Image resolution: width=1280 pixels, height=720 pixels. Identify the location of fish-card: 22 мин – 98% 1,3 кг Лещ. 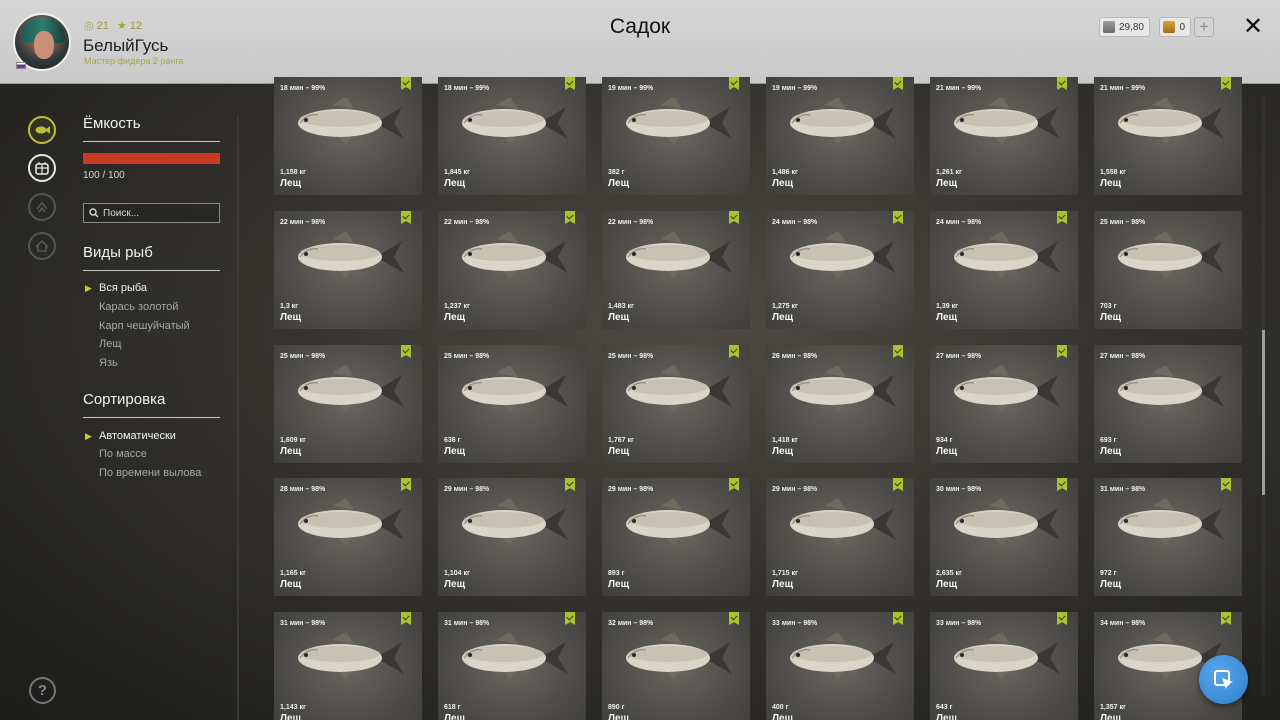
(348, 270).